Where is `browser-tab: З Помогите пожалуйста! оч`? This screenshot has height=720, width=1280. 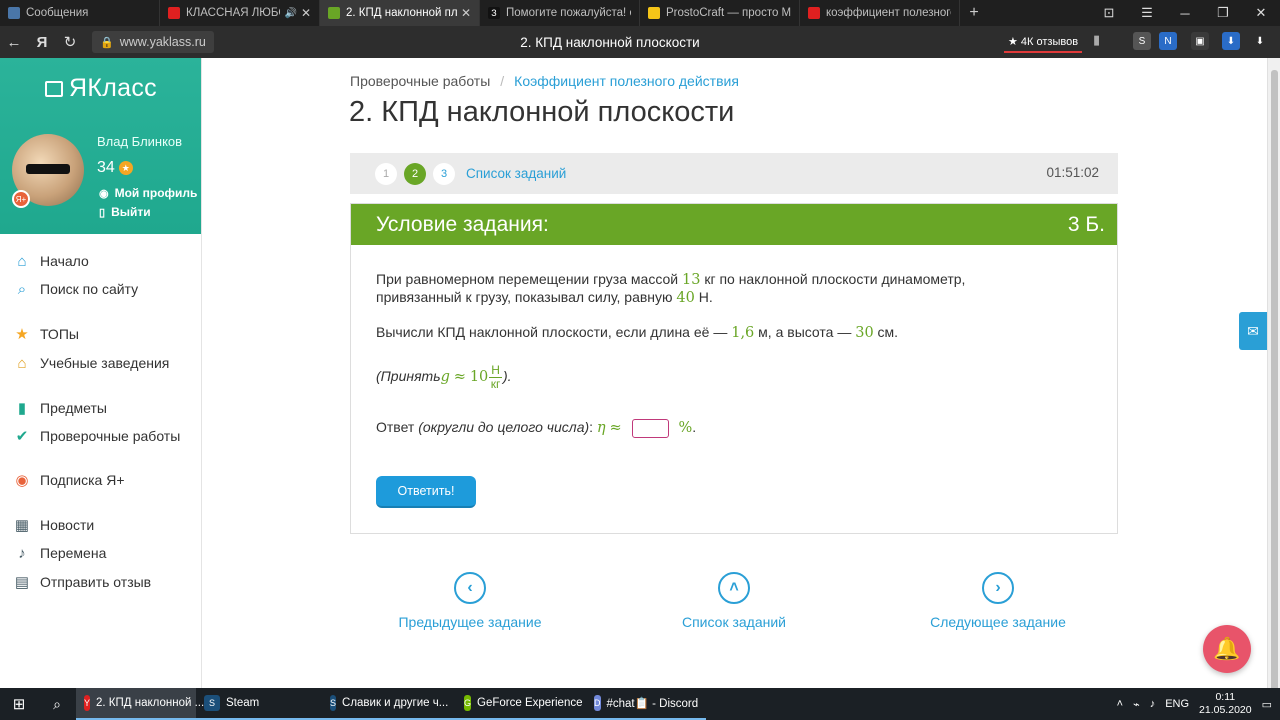
browser-tab: З Помогите пожалуйста! оч is located at coordinates (560, 13).